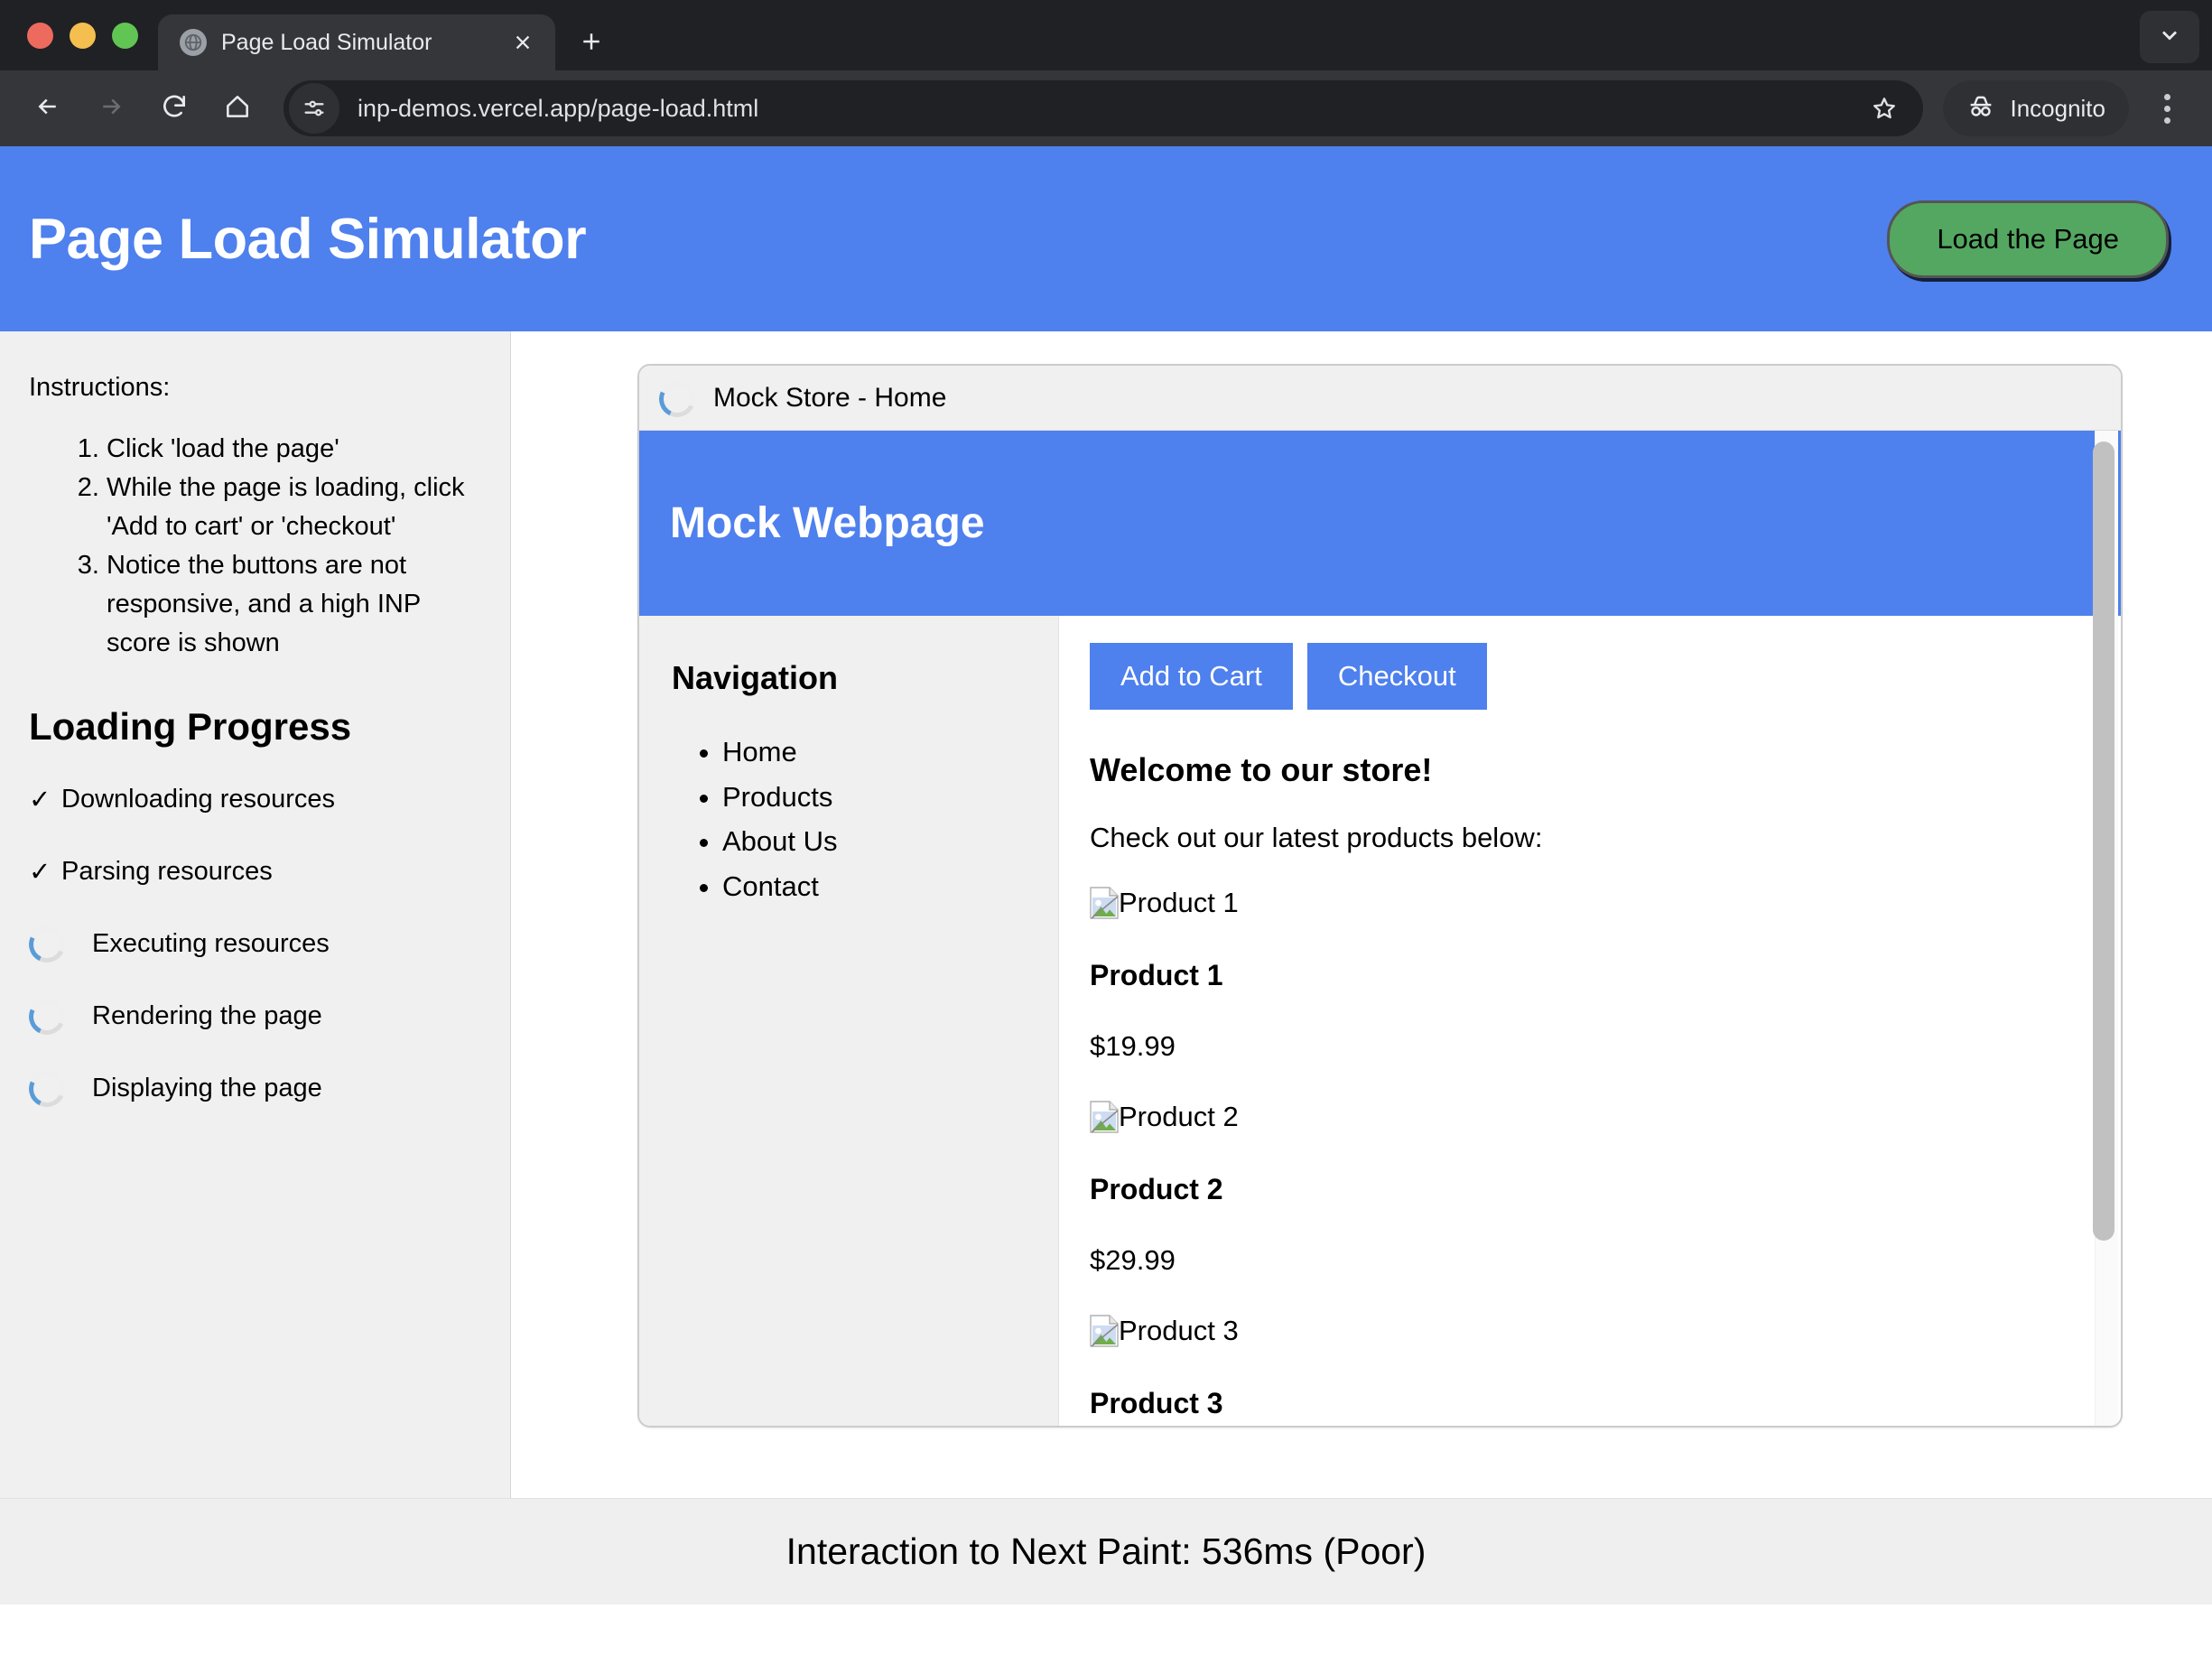 The height and width of the screenshot is (1665, 2212). What do you see at coordinates (83, 36) in the screenshot?
I see `minimize-window-button` at bounding box center [83, 36].